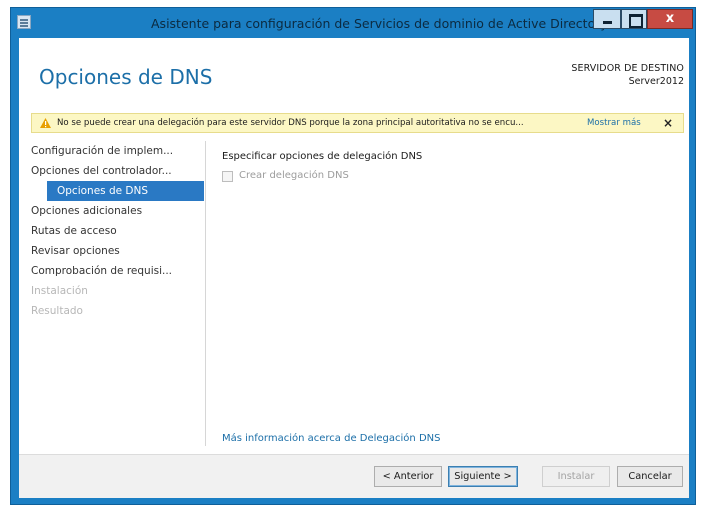 This screenshot has width=705, height=512. What do you see at coordinates (117, 251) in the screenshot?
I see `nav-item-review-options: Revisar opciones` at bounding box center [117, 251].